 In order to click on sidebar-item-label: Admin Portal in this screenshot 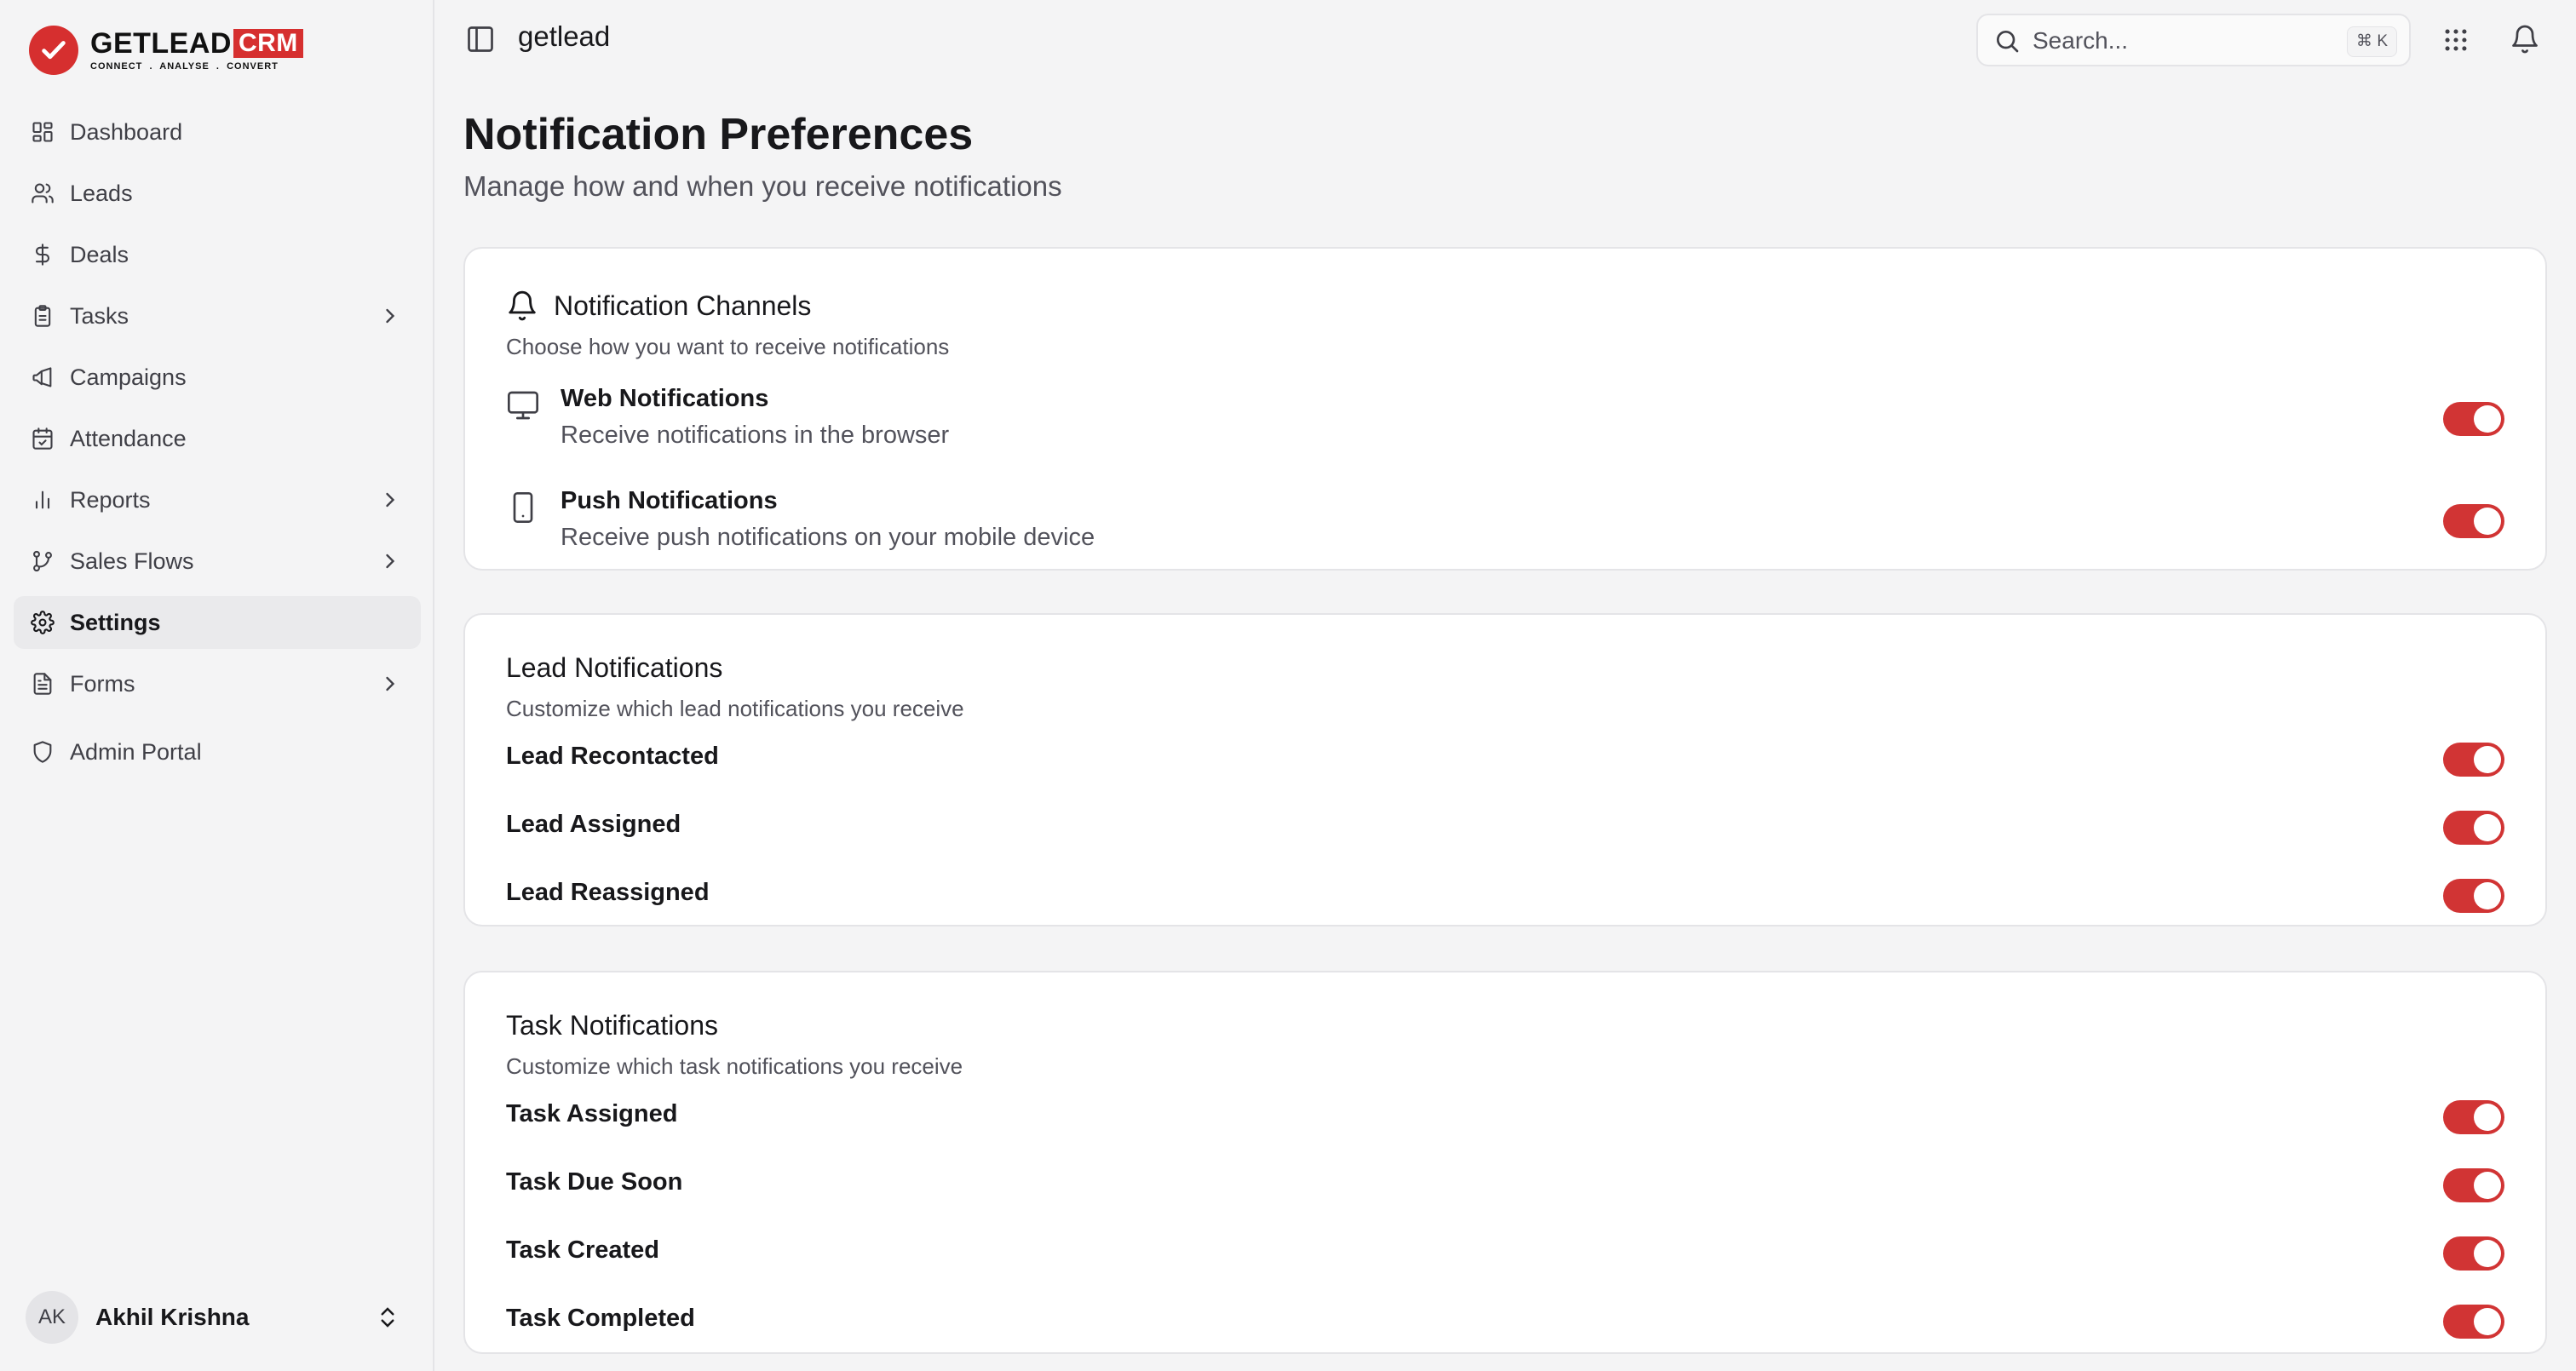, I will do `click(136, 751)`.